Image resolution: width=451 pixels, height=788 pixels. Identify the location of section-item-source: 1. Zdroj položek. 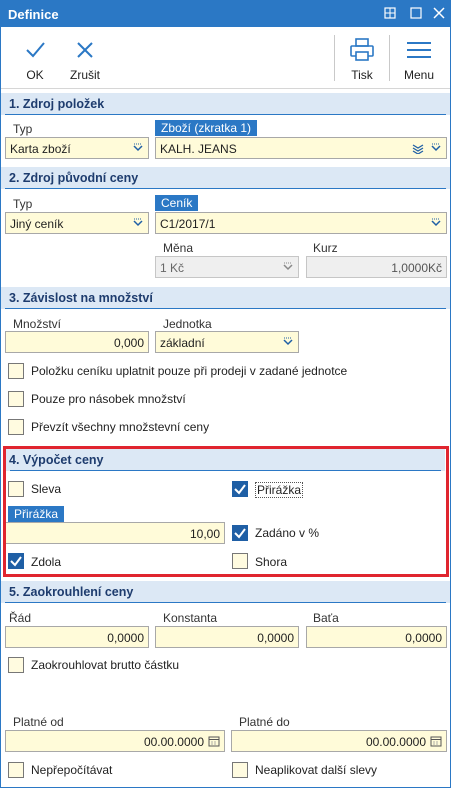
(225, 104).